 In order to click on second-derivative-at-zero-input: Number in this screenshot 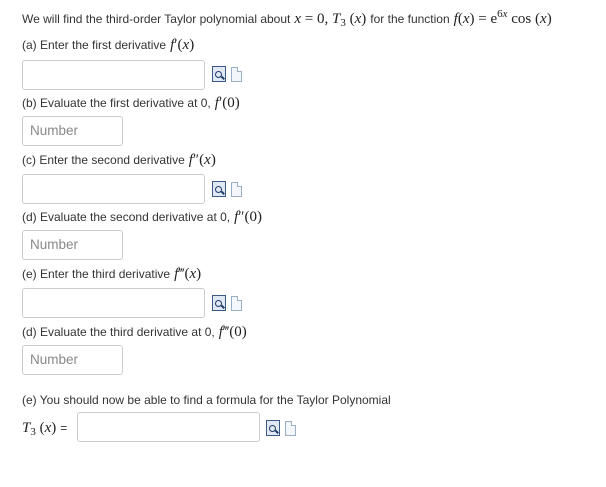, I will do `click(72, 245)`.